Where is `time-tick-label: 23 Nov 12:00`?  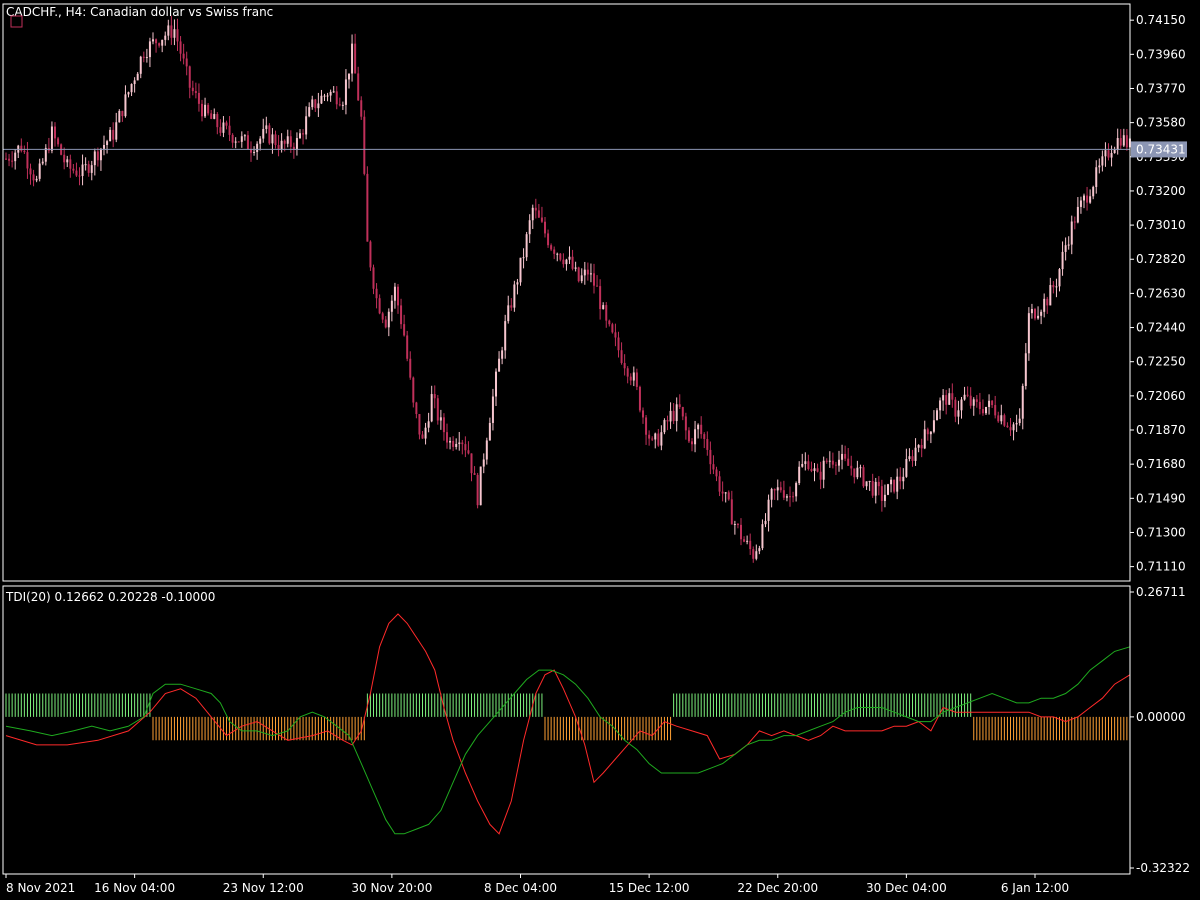 time-tick-label: 23 Nov 12:00 is located at coordinates (263, 888).